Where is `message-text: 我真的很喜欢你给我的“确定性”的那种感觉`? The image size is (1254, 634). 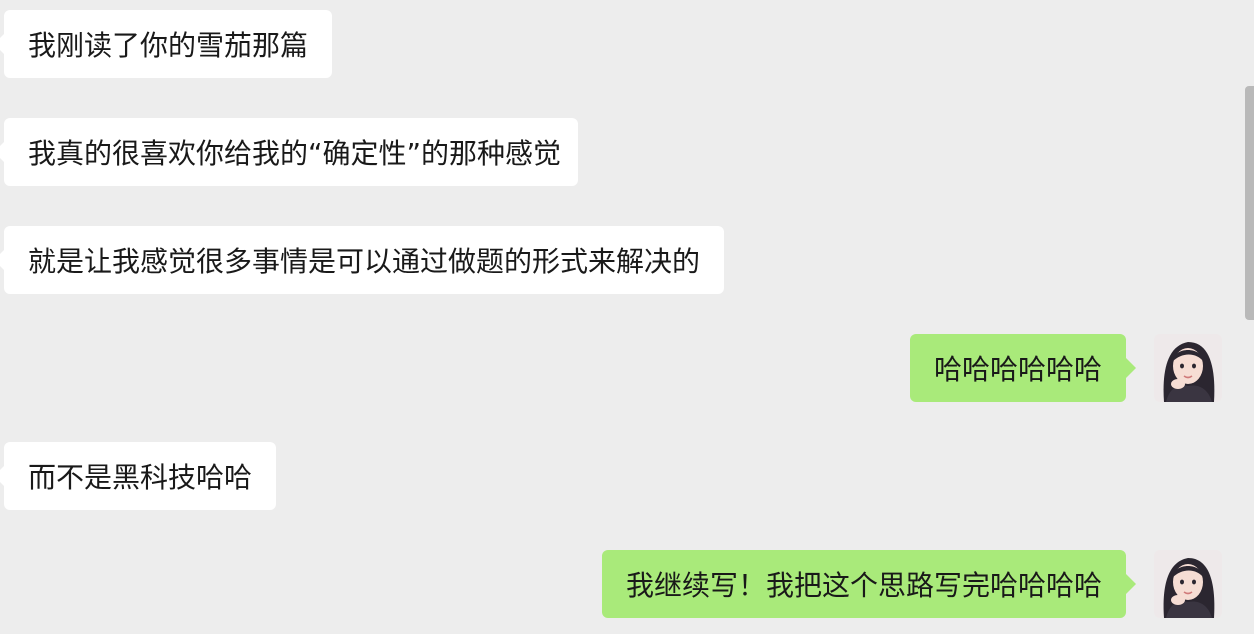 message-text: 我真的很喜欢你给我的“确定性”的那种感觉 is located at coordinates (295, 153).